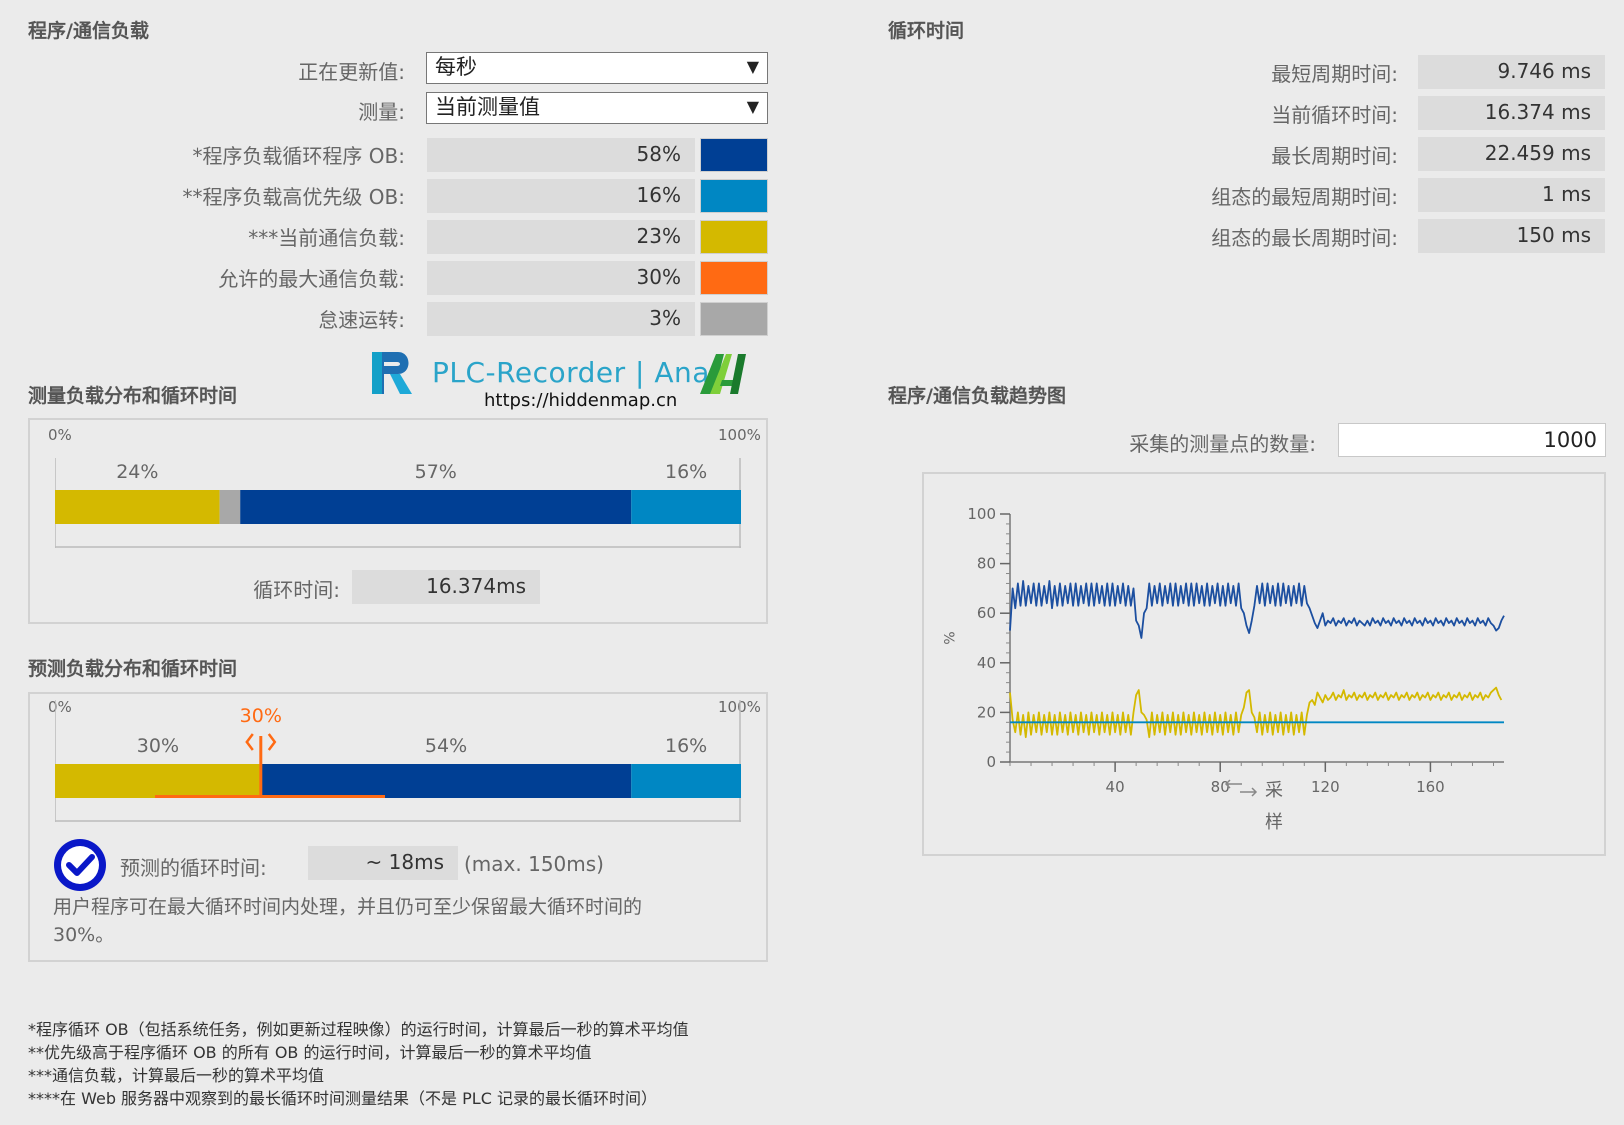 This screenshot has height=1125, width=1624. Describe the element at coordinates (926, 31) in the screenshot. I see `cycle-section-title: 循环时间` at that location.